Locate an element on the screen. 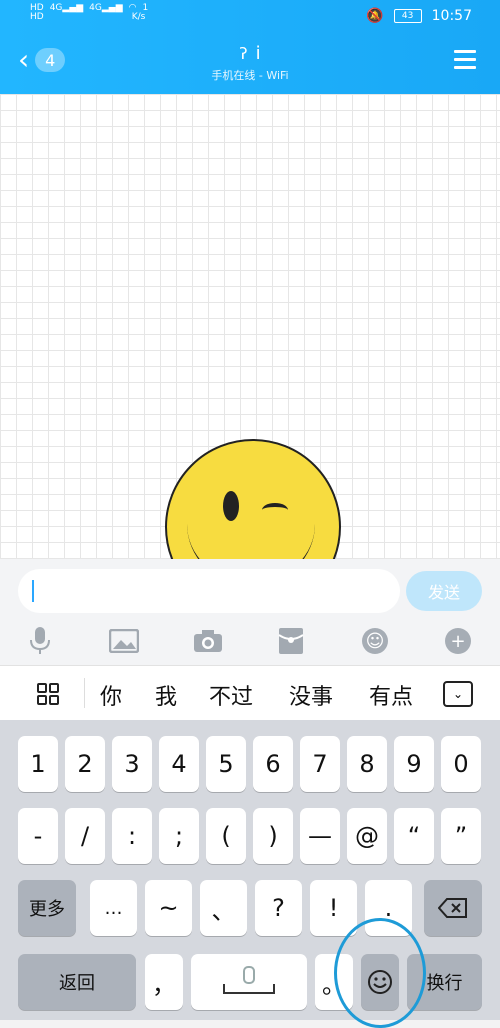 Image resolution: width=500 pixels, height=1028 pixels. divider is located at coordinates (84, 693).